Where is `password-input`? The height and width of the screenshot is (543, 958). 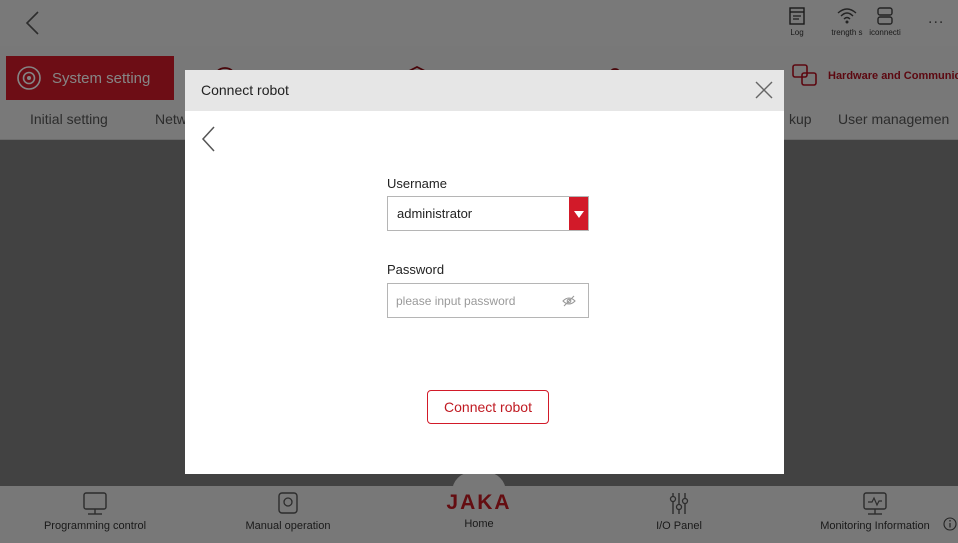 password-input is located at coordinates (476, 301).